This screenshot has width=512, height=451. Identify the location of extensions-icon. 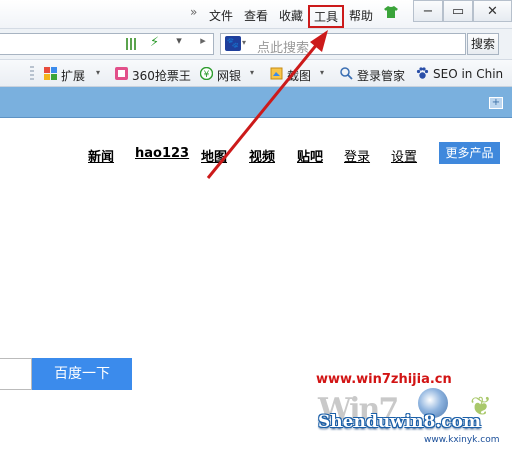
(50, 73).